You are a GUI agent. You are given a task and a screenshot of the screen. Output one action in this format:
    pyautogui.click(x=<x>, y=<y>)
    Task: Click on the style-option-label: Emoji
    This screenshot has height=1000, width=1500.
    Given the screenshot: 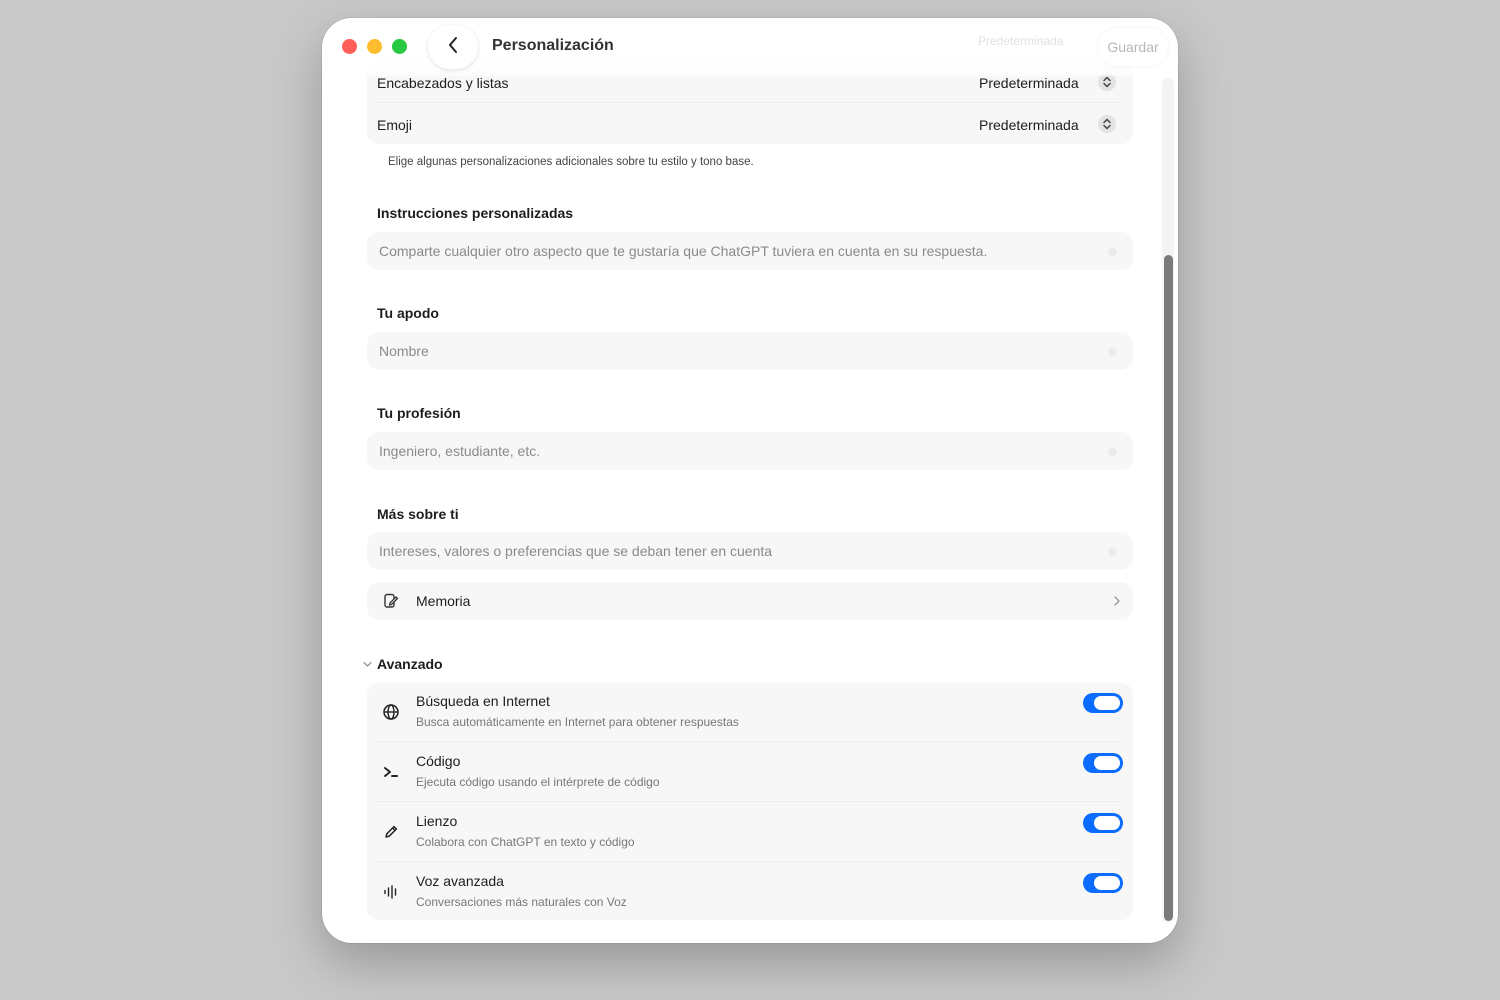 What is the action you would take?
    pyautogui.click(x=395, y=125)
    